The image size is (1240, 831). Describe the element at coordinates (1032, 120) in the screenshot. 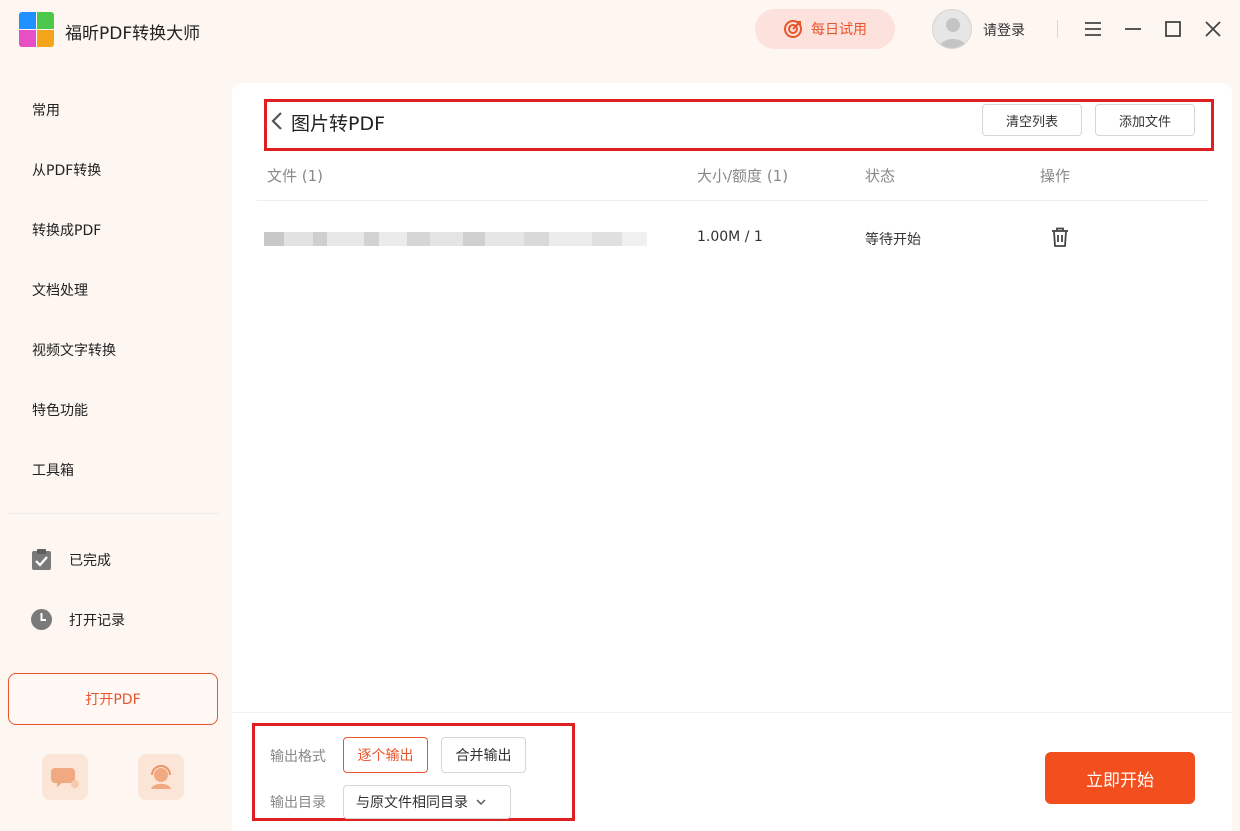

I see `clear-list-button: 清空列表` at that location.